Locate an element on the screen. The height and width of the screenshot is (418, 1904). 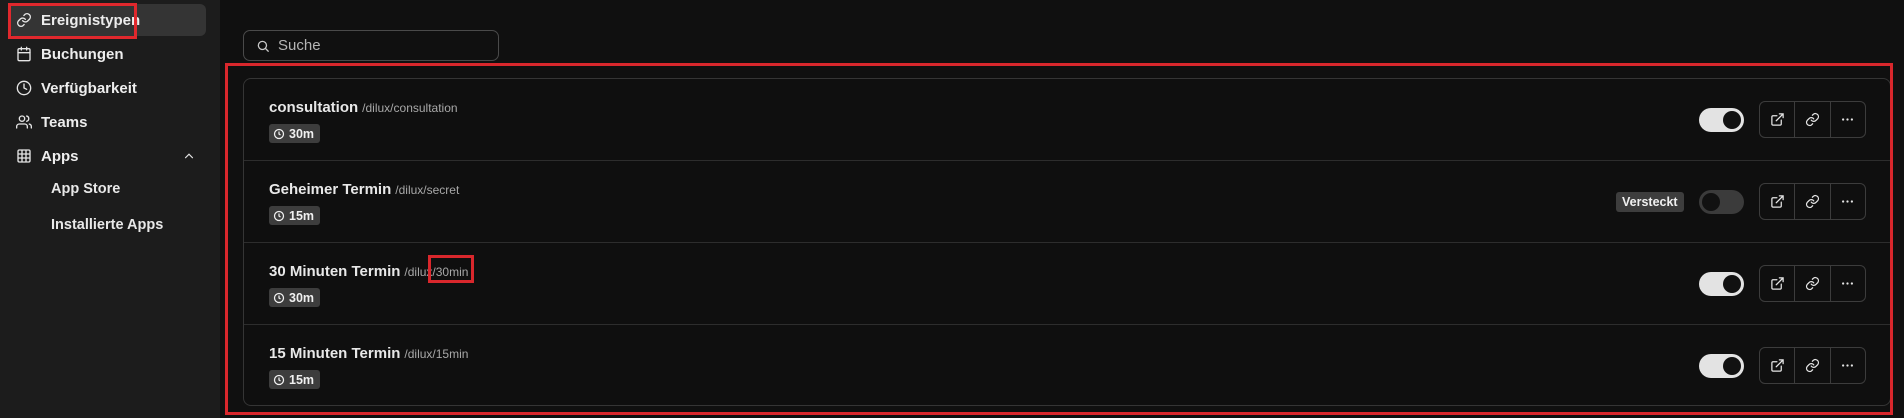
event-slug: /dilux/30min is located at coordinates (436, 272).